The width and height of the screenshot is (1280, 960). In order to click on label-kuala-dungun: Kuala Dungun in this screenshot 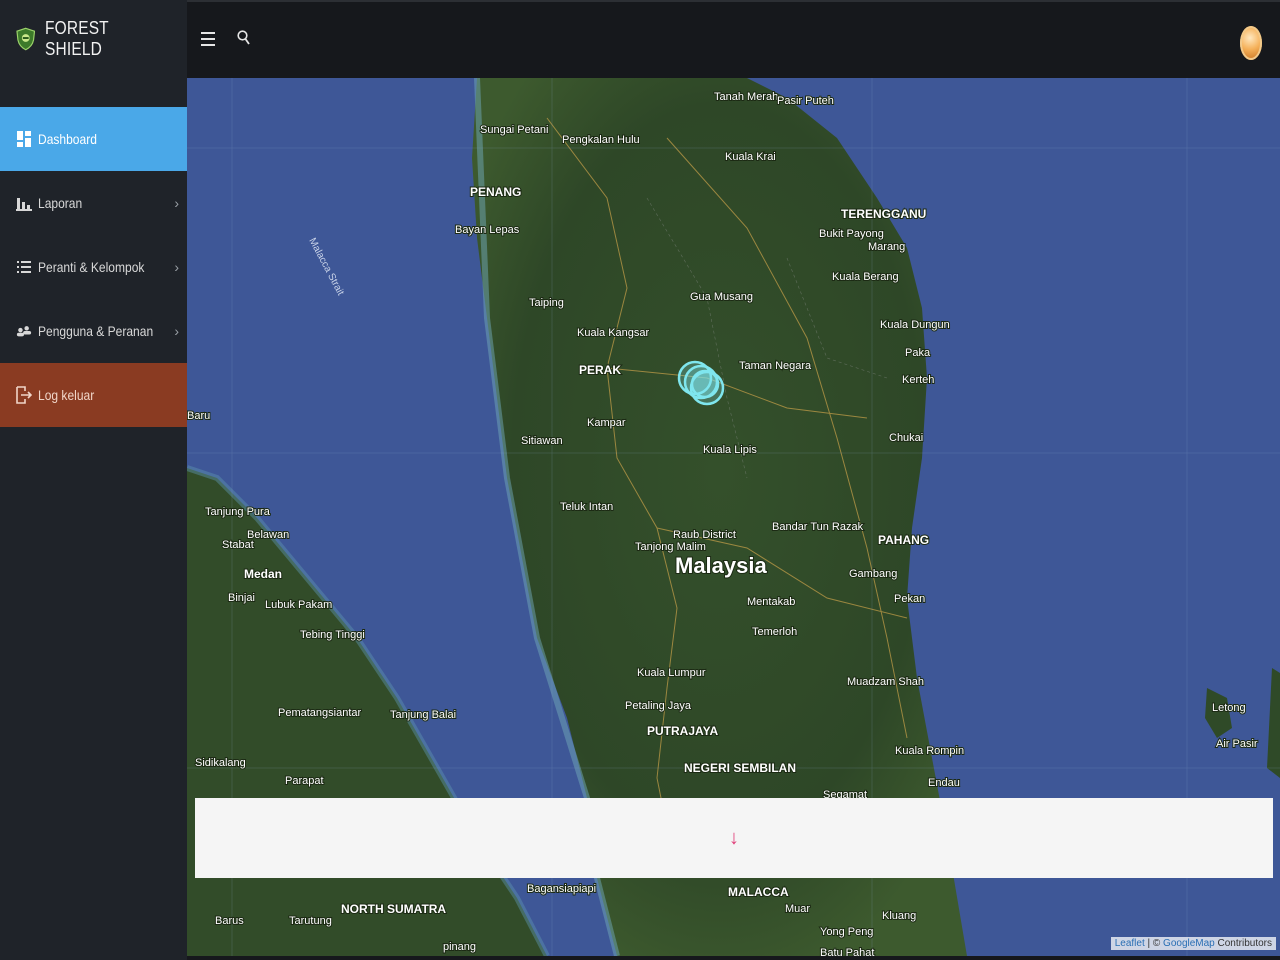, I will do `click(915, 325)`.